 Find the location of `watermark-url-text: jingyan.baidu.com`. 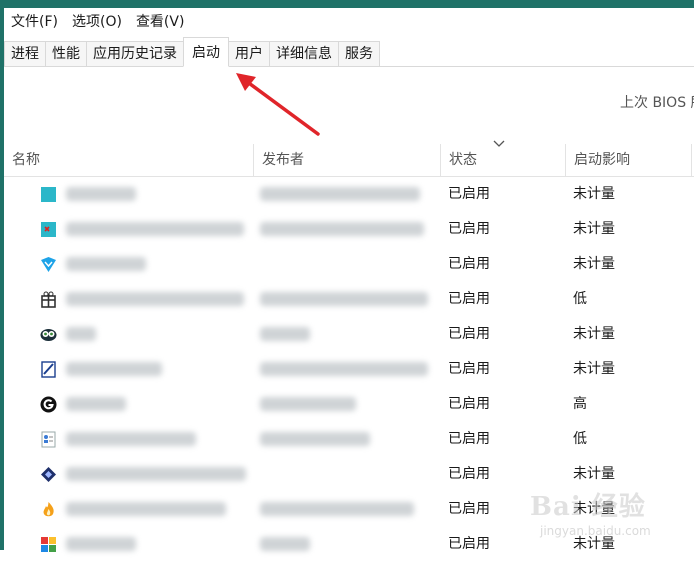

watermark-url-text: jingyan.baidu.com is located at coordinates (595, 531).